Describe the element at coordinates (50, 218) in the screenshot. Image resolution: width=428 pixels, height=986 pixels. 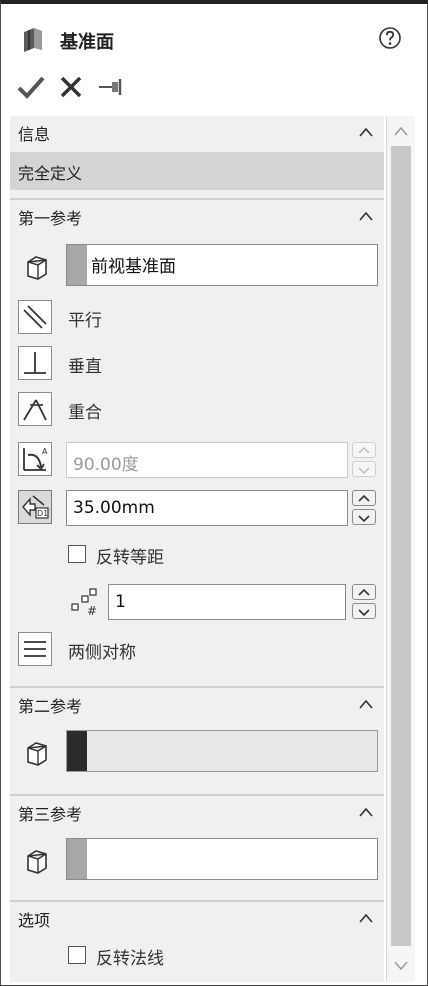
I see `section-title: 第一参考` at that location.